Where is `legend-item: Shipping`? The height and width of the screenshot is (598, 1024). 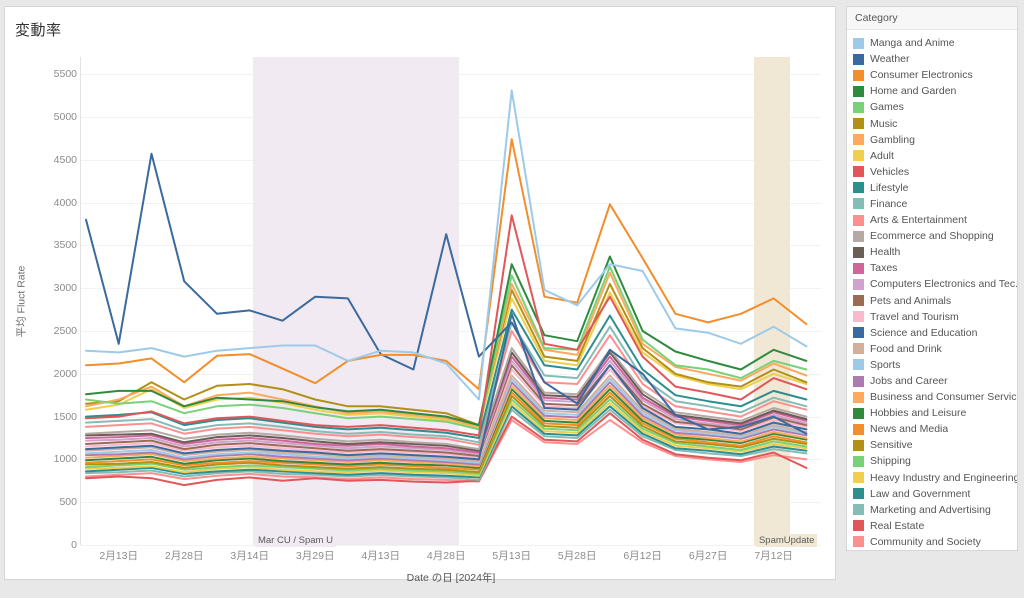 legend-item: Shipping is located at coordinates (935, 461).